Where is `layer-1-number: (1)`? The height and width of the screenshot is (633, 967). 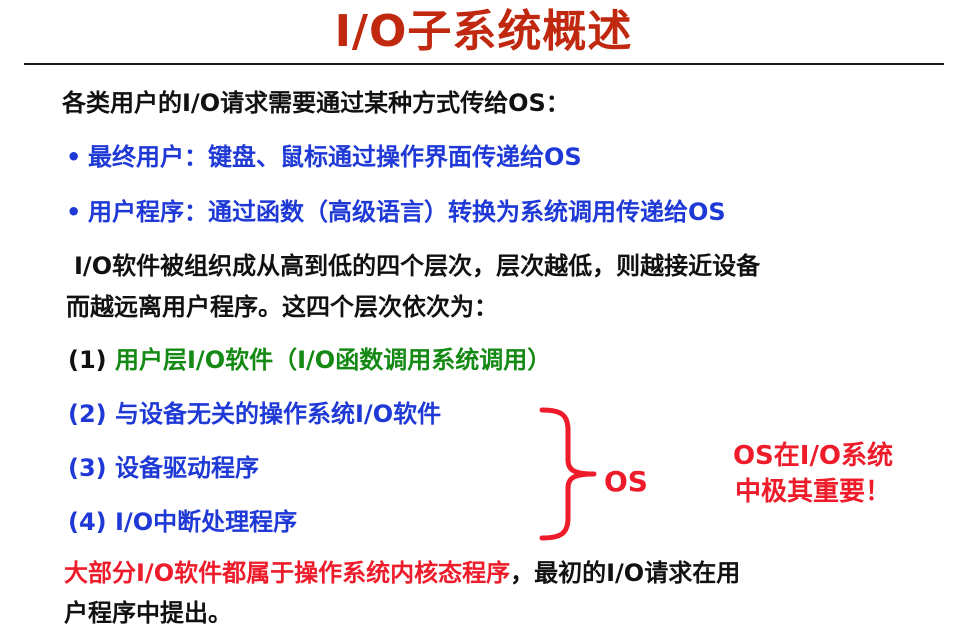
layer-1-number: (1) is located at coordinates (87, 360).